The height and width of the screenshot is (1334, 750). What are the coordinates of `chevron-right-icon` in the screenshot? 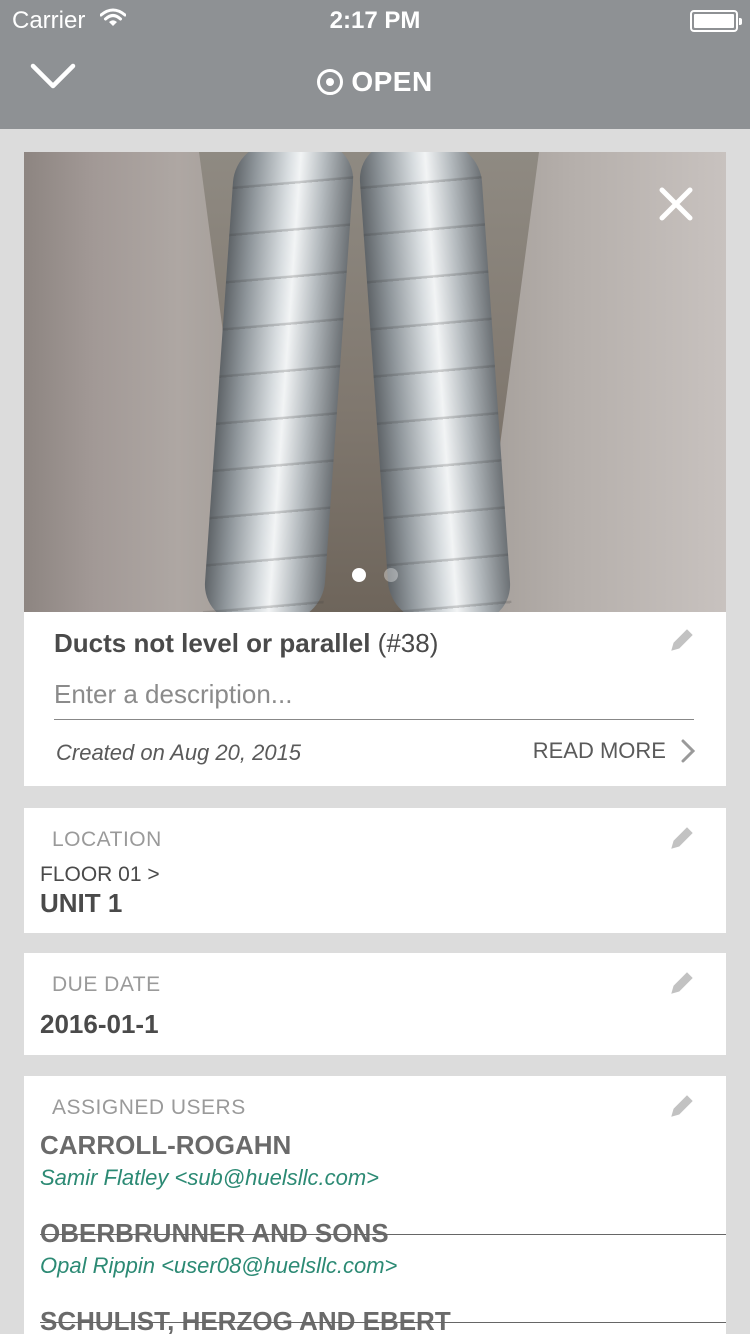 It's located at (688, 751).